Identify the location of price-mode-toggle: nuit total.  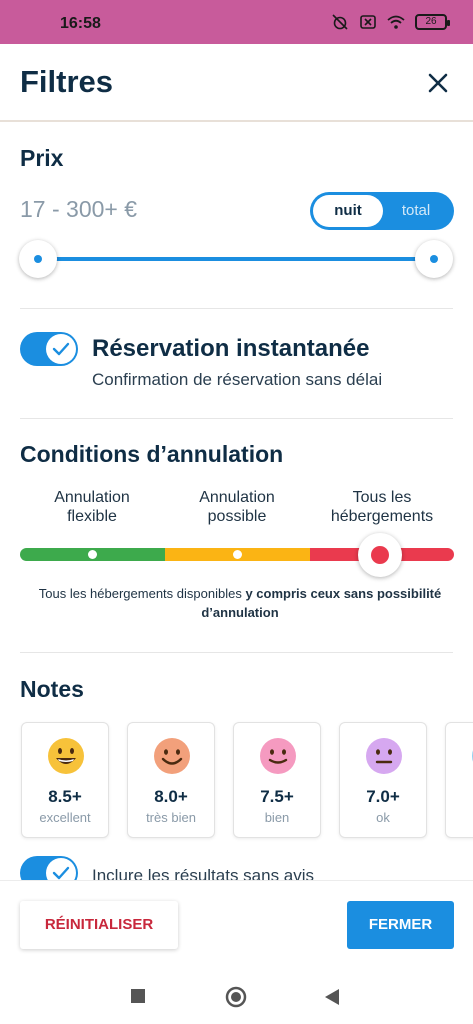
(382, 211).